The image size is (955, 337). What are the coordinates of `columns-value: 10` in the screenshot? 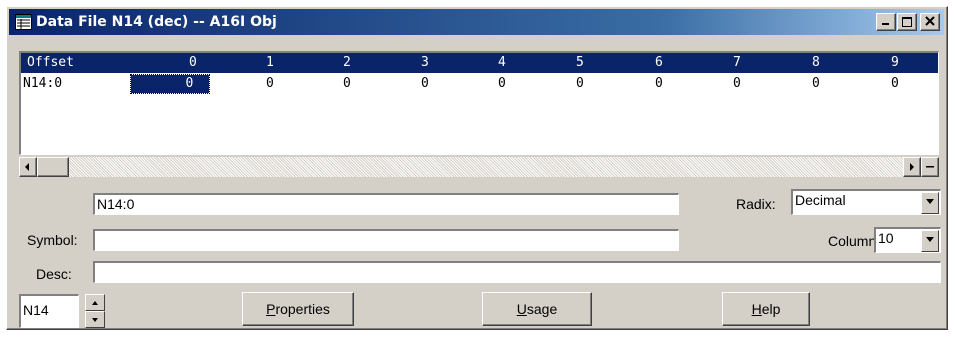 It's located at (886, 238).